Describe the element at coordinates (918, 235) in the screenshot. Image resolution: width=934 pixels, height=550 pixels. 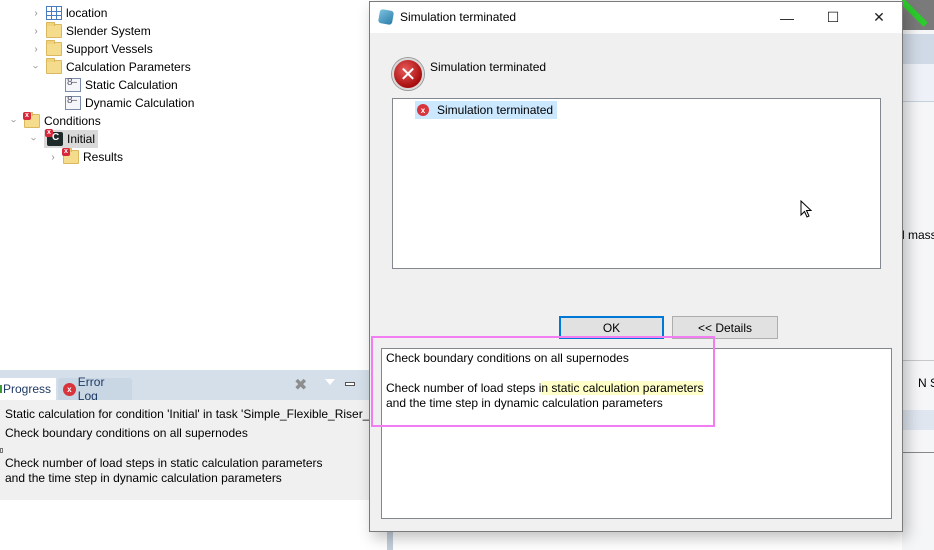
I see `partial-text: l mass` at that location.